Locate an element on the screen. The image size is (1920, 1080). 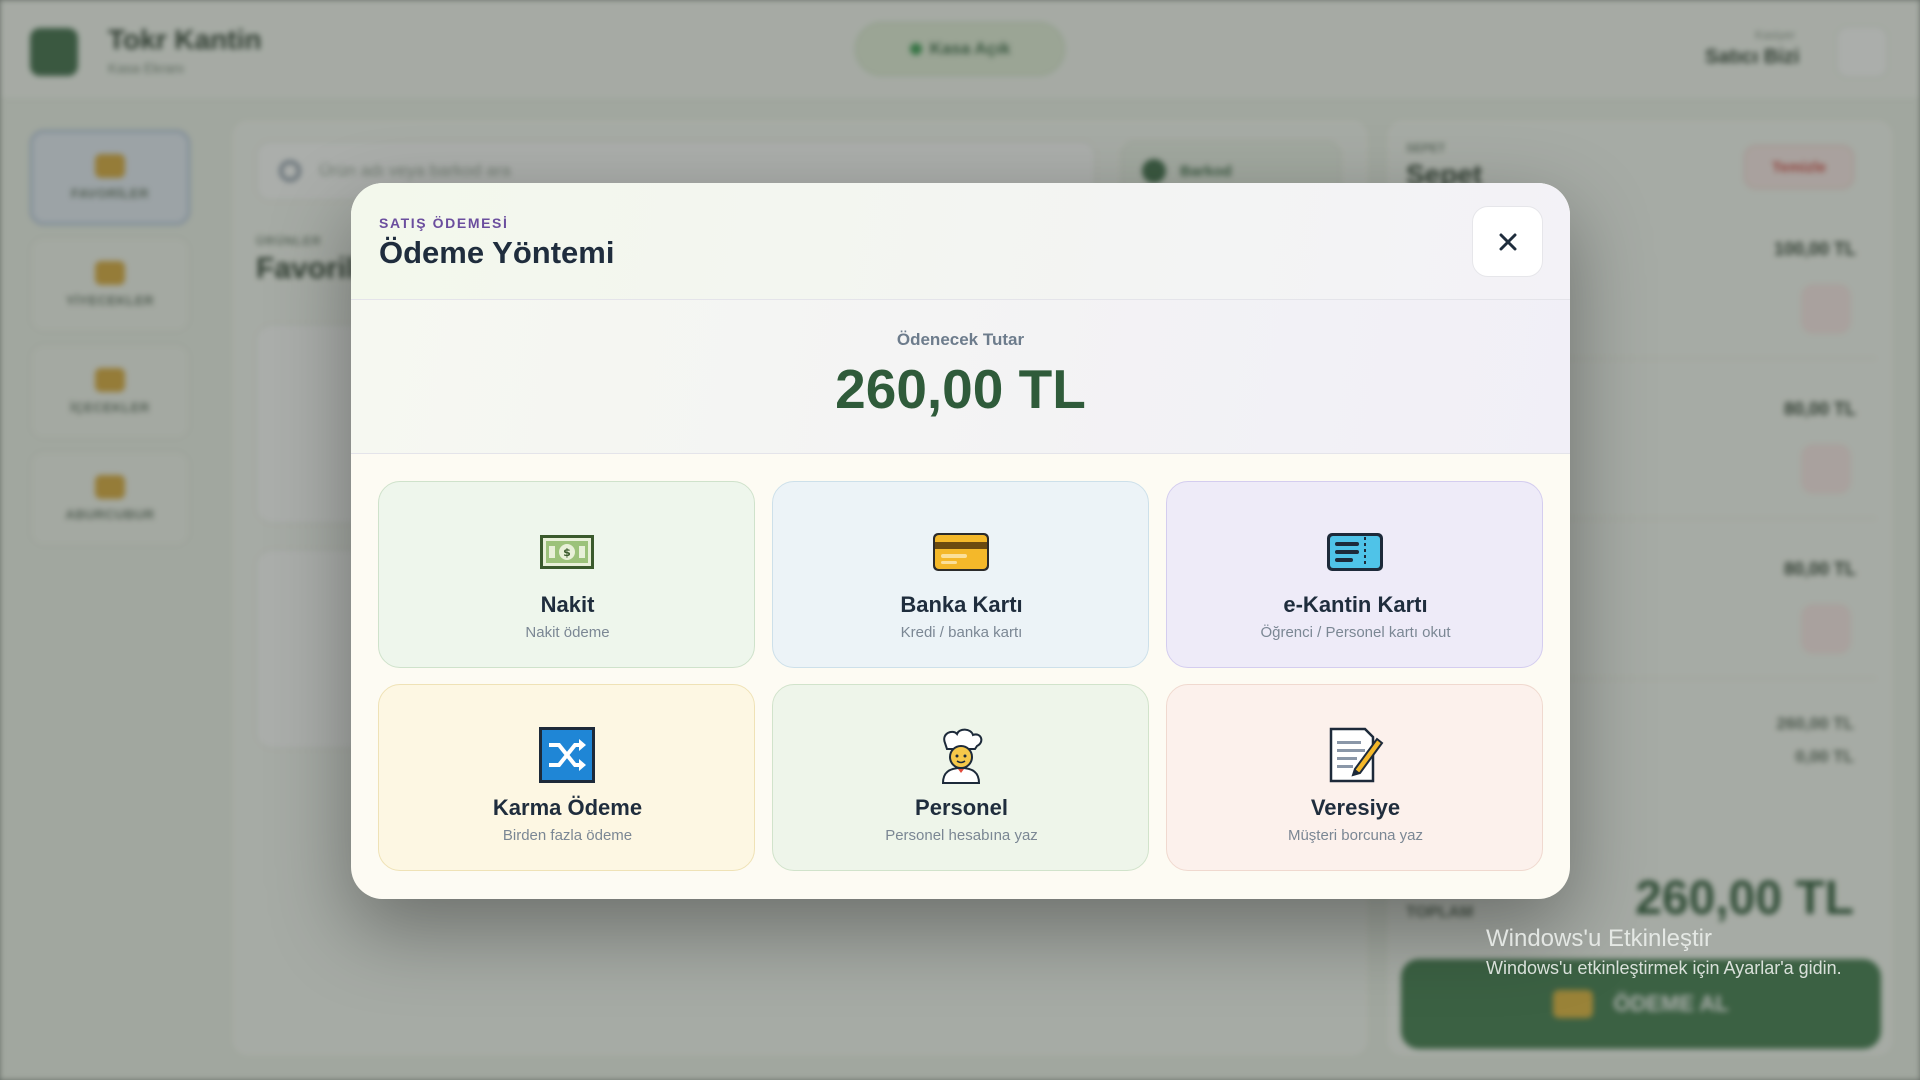
payment-method-title: Veresiye is located at coordinates (1355, 807).